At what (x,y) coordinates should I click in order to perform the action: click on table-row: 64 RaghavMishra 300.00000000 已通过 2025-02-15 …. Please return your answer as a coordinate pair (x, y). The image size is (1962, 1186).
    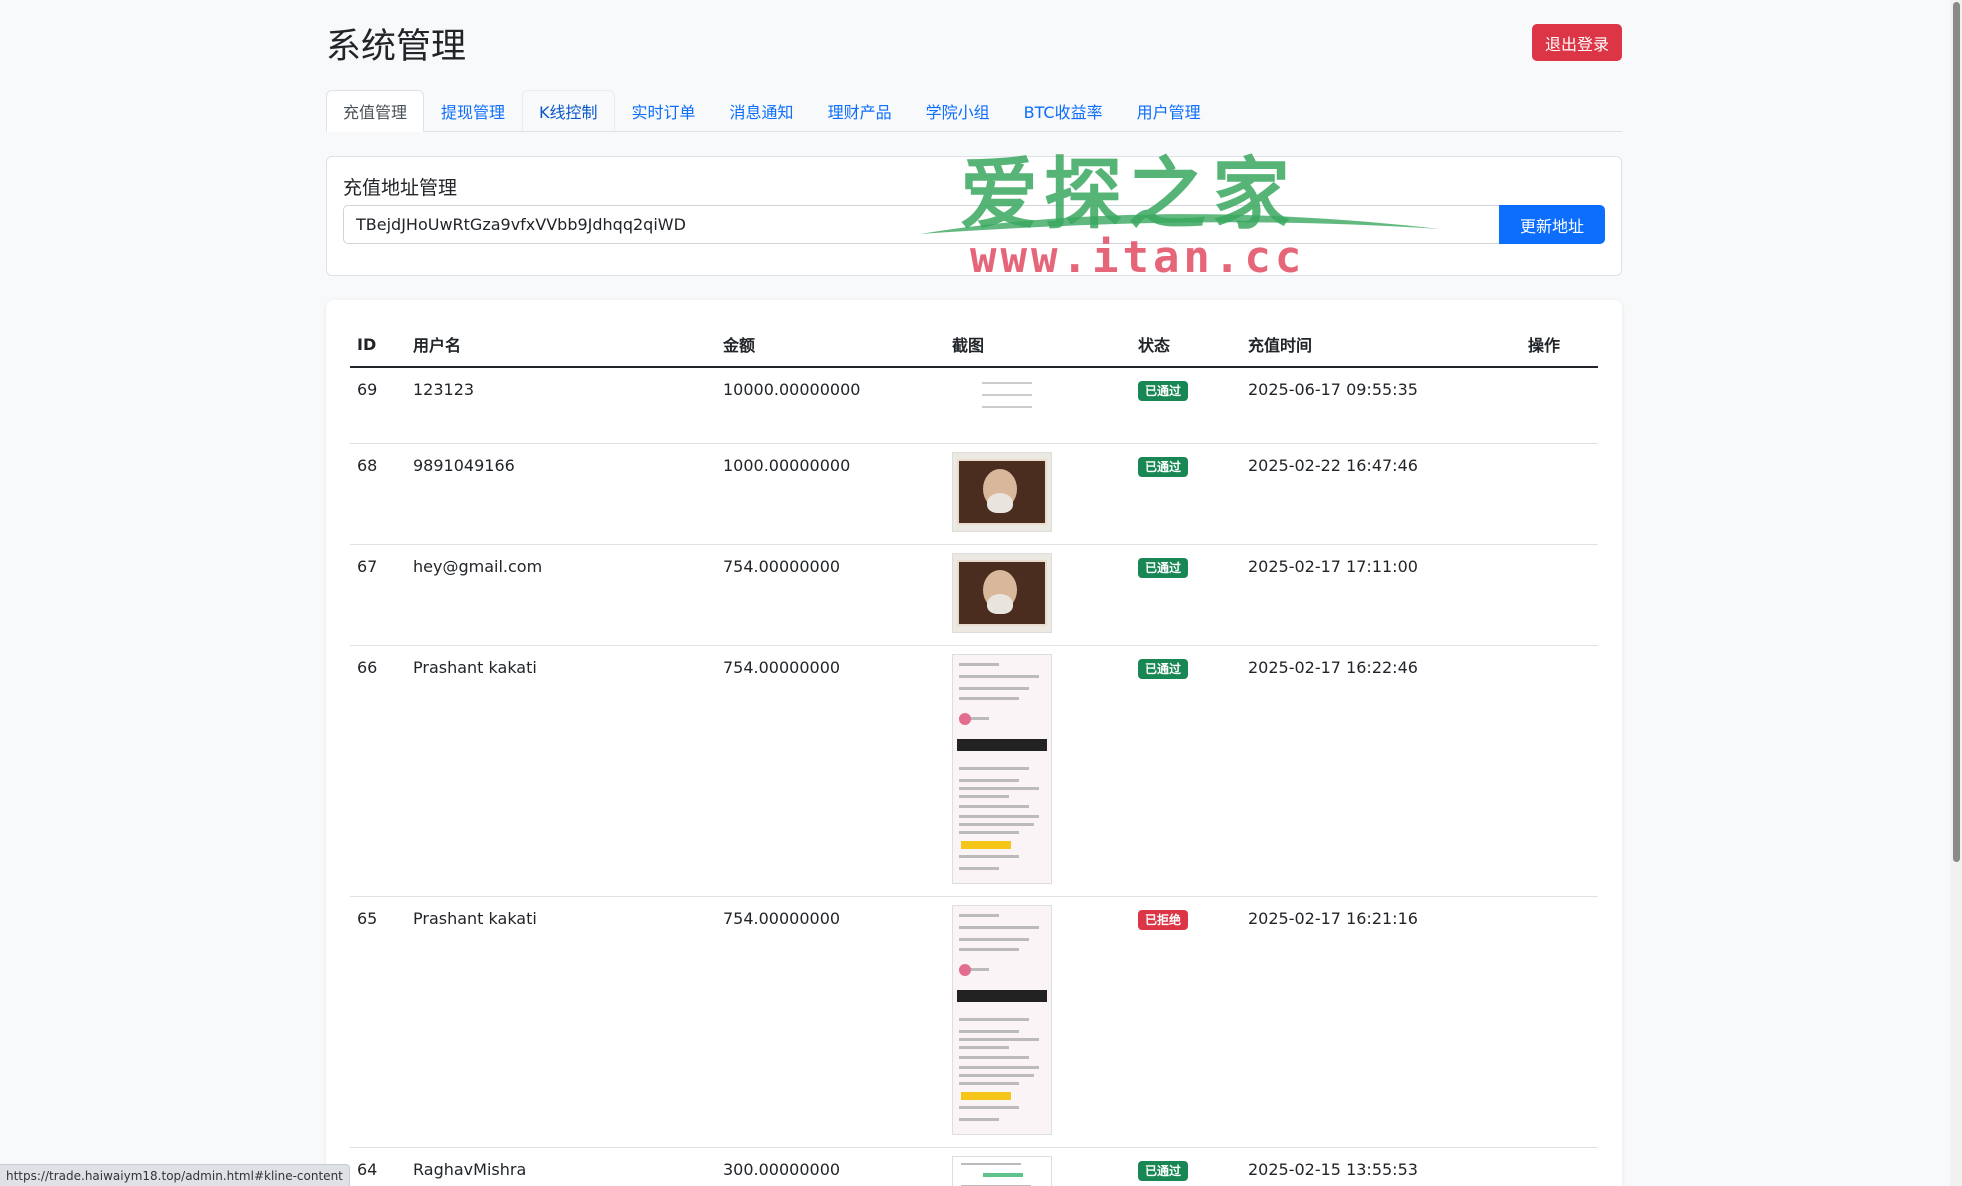
    Looking at the image, I should click on (974, 1166).